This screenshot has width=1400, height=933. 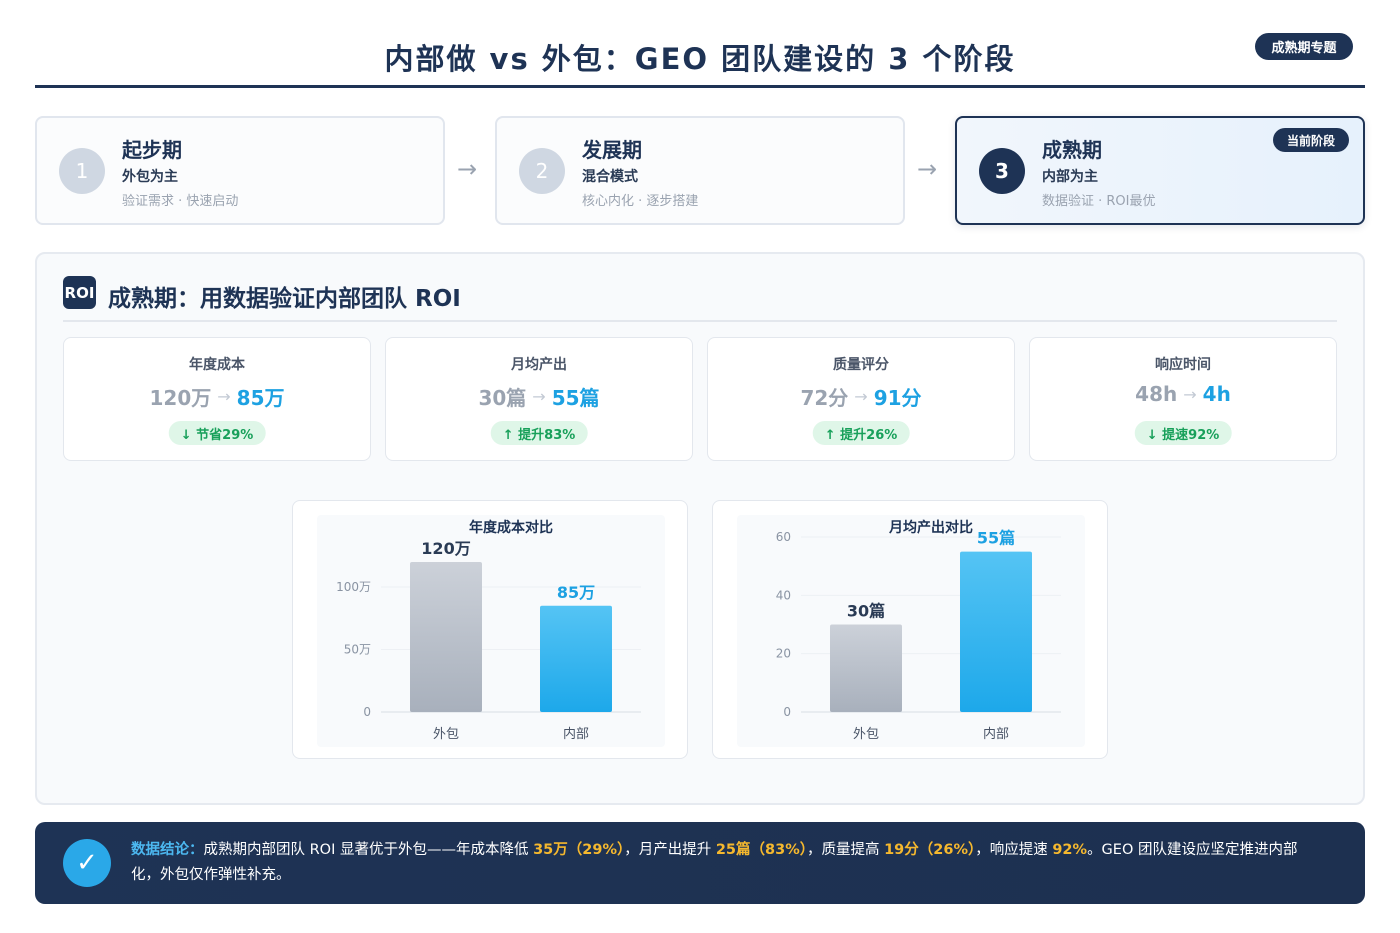 I want to click on metric-label: 月均产出, so click(x=539, y=365).